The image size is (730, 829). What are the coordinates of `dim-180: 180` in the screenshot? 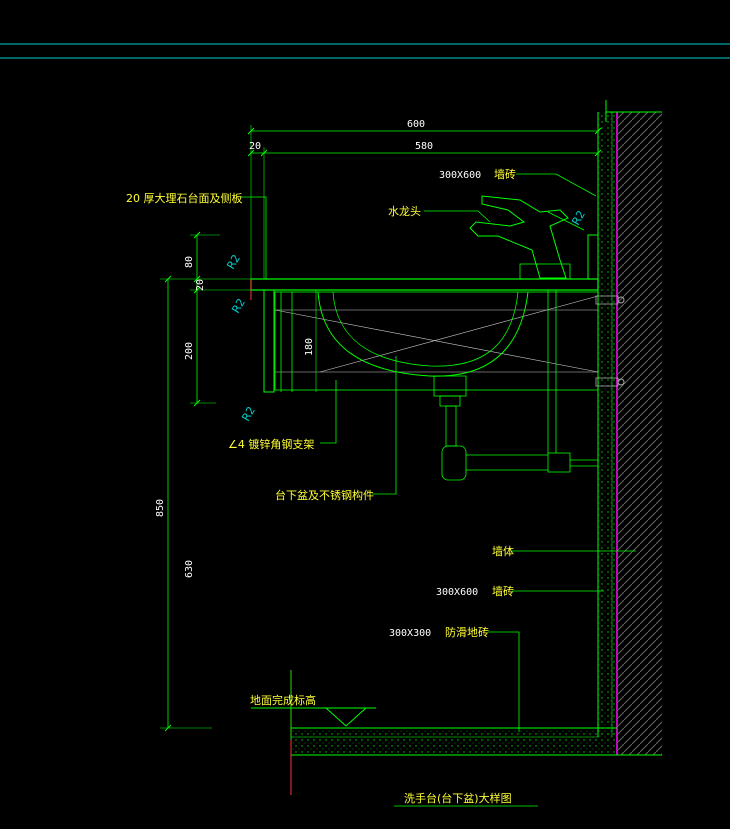 It's located at (309, 347).